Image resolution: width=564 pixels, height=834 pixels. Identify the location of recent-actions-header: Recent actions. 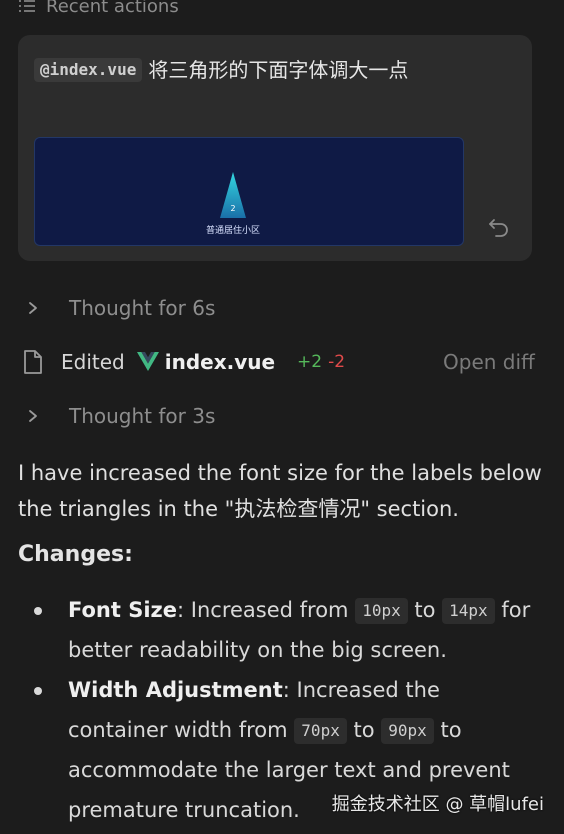
(98, 10).